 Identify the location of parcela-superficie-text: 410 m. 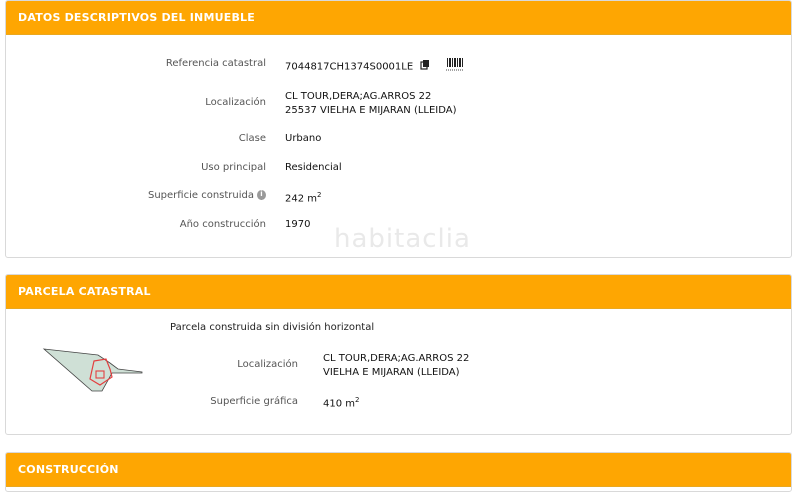
(339, 404).